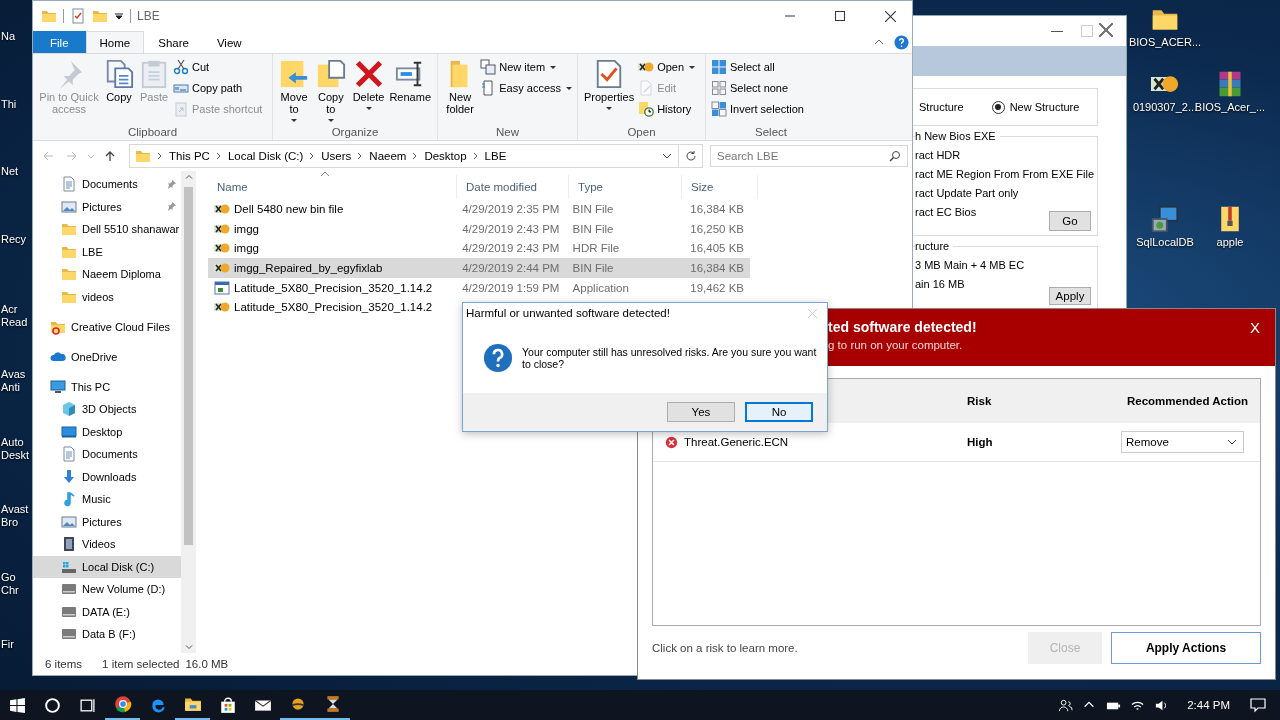  Describe the element at coordinates (980, 442) in the screenshot. I see `risk-level: High` at that location.